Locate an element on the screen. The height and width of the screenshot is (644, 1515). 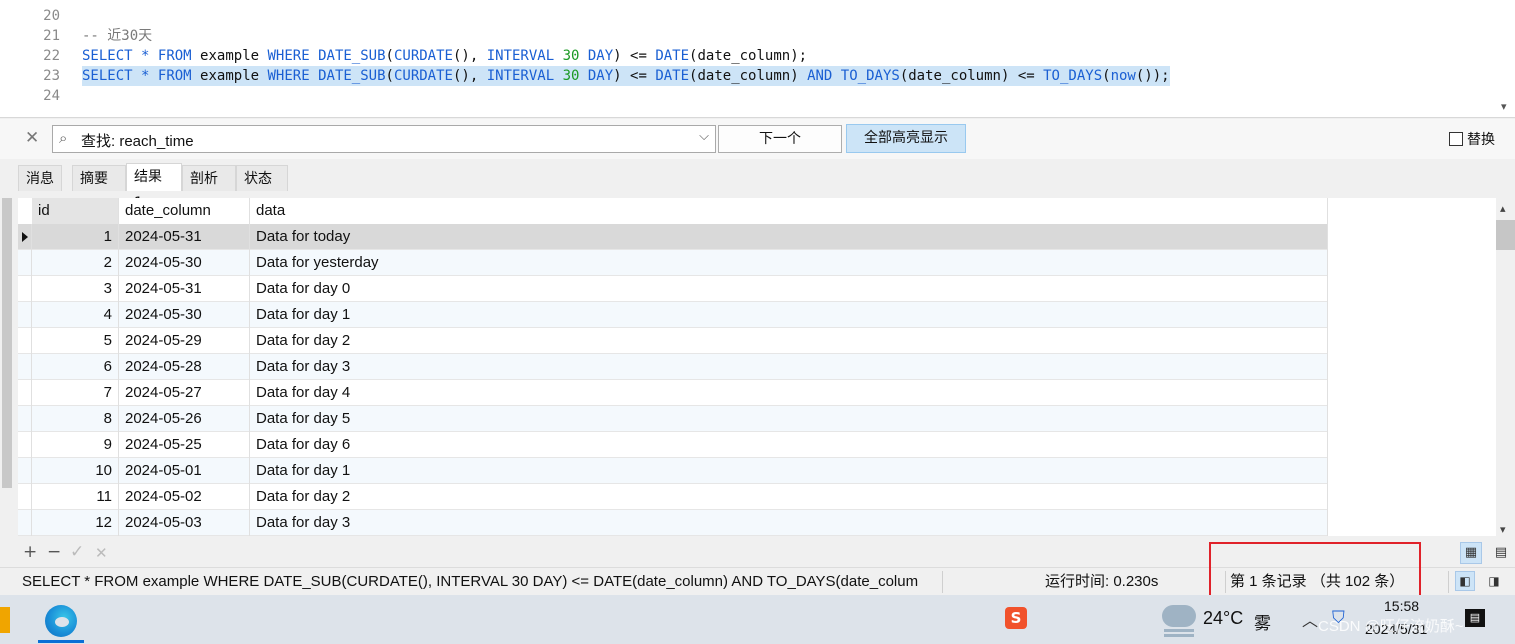
cell-data: Data for day 4 is located at coordinates (789, 393).